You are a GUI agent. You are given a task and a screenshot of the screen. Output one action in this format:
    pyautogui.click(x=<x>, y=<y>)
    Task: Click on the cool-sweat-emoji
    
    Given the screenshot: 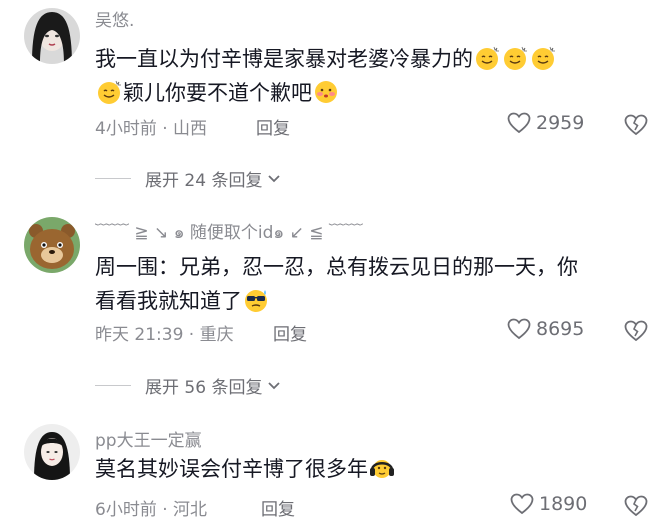 What is the action you would take?
    pyautogui.click(x=256, y=301)
    